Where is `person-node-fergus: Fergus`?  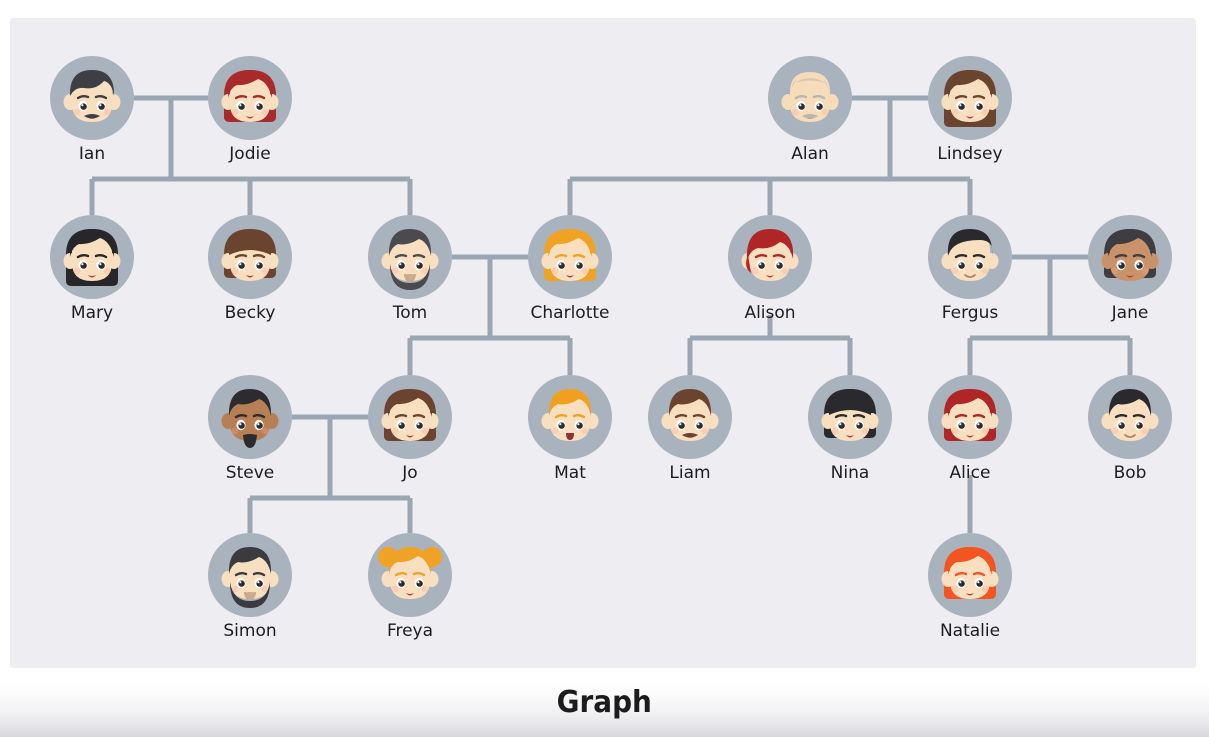 person-node-fergus: Fergus is located at coordinates (970, 269).